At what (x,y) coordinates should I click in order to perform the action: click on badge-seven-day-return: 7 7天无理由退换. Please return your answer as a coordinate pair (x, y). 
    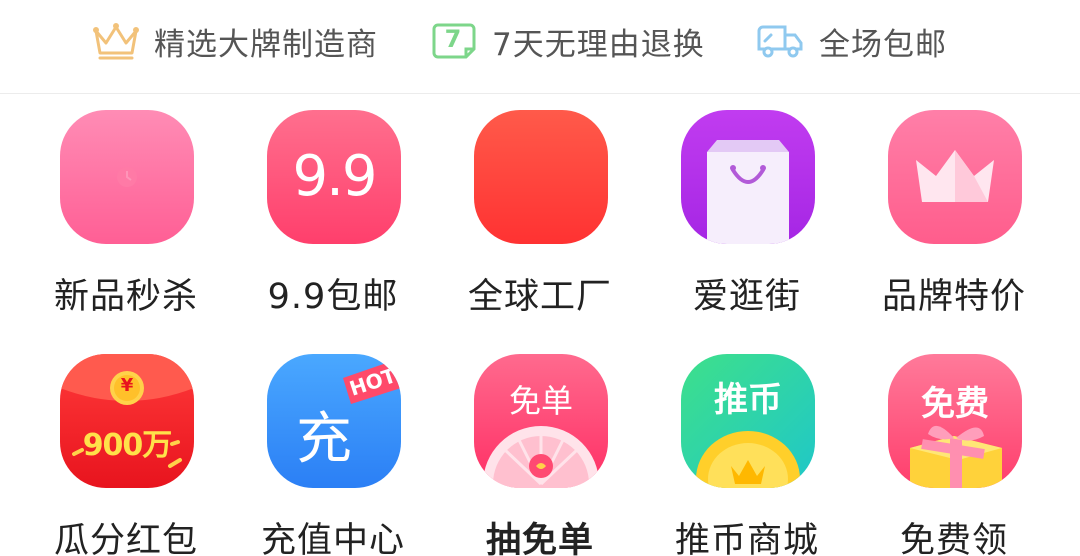
    Looking at the image, I should click on (567, 41).